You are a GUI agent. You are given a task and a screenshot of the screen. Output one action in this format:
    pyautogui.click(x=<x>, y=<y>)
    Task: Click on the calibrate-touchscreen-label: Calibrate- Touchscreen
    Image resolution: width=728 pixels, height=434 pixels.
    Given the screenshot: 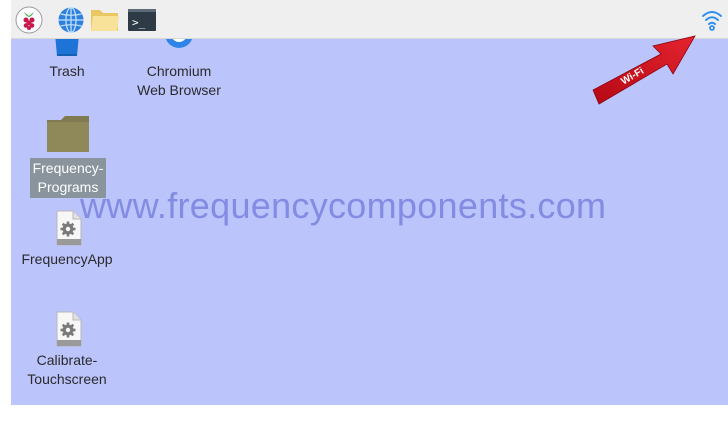 What is the action you would take?
    pyautogui.click(x=67, y=369)
    